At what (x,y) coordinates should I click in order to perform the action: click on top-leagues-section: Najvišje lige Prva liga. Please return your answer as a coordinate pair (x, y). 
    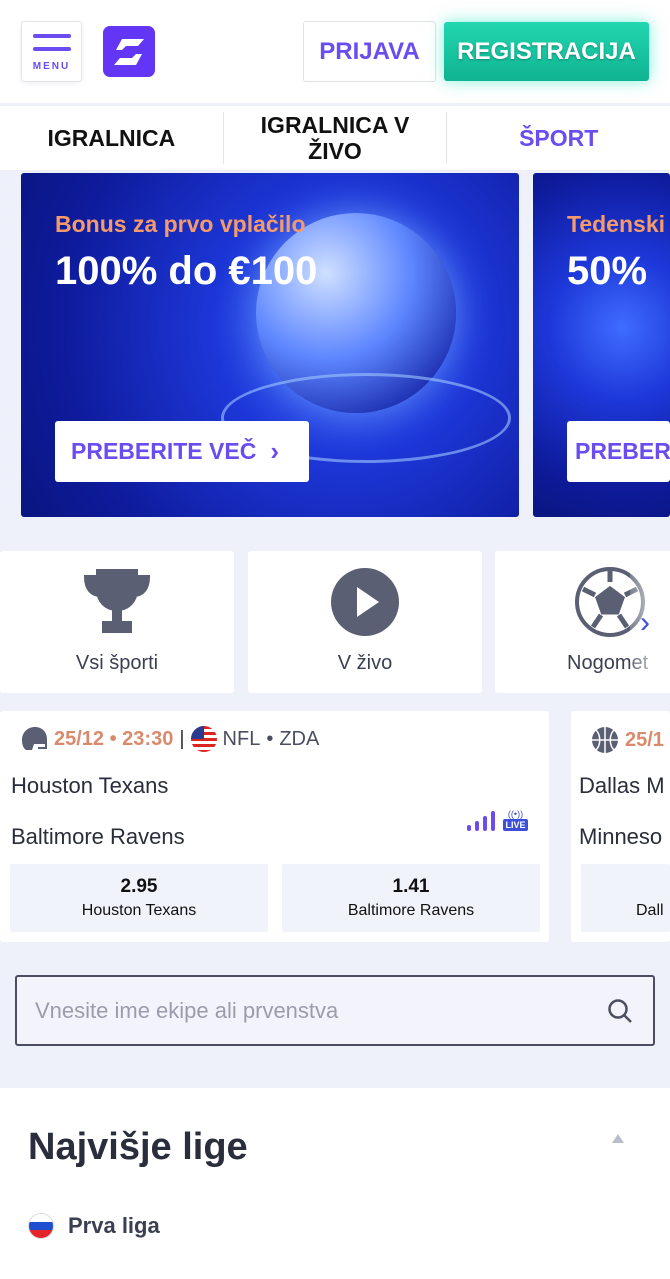
    Looking at the image, I should click on (335, 1183).